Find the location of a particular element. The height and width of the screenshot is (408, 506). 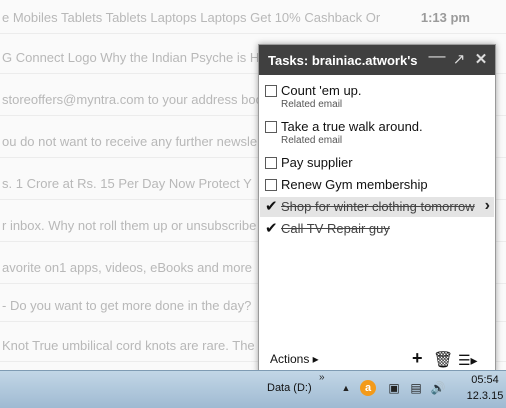

drive-label: Data (D:) is located at coordinates (289, 388).